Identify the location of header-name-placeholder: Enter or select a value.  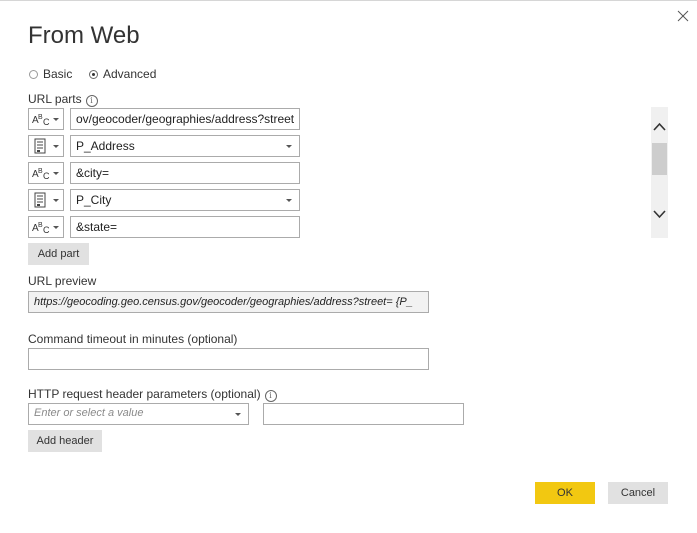
(89, 413).